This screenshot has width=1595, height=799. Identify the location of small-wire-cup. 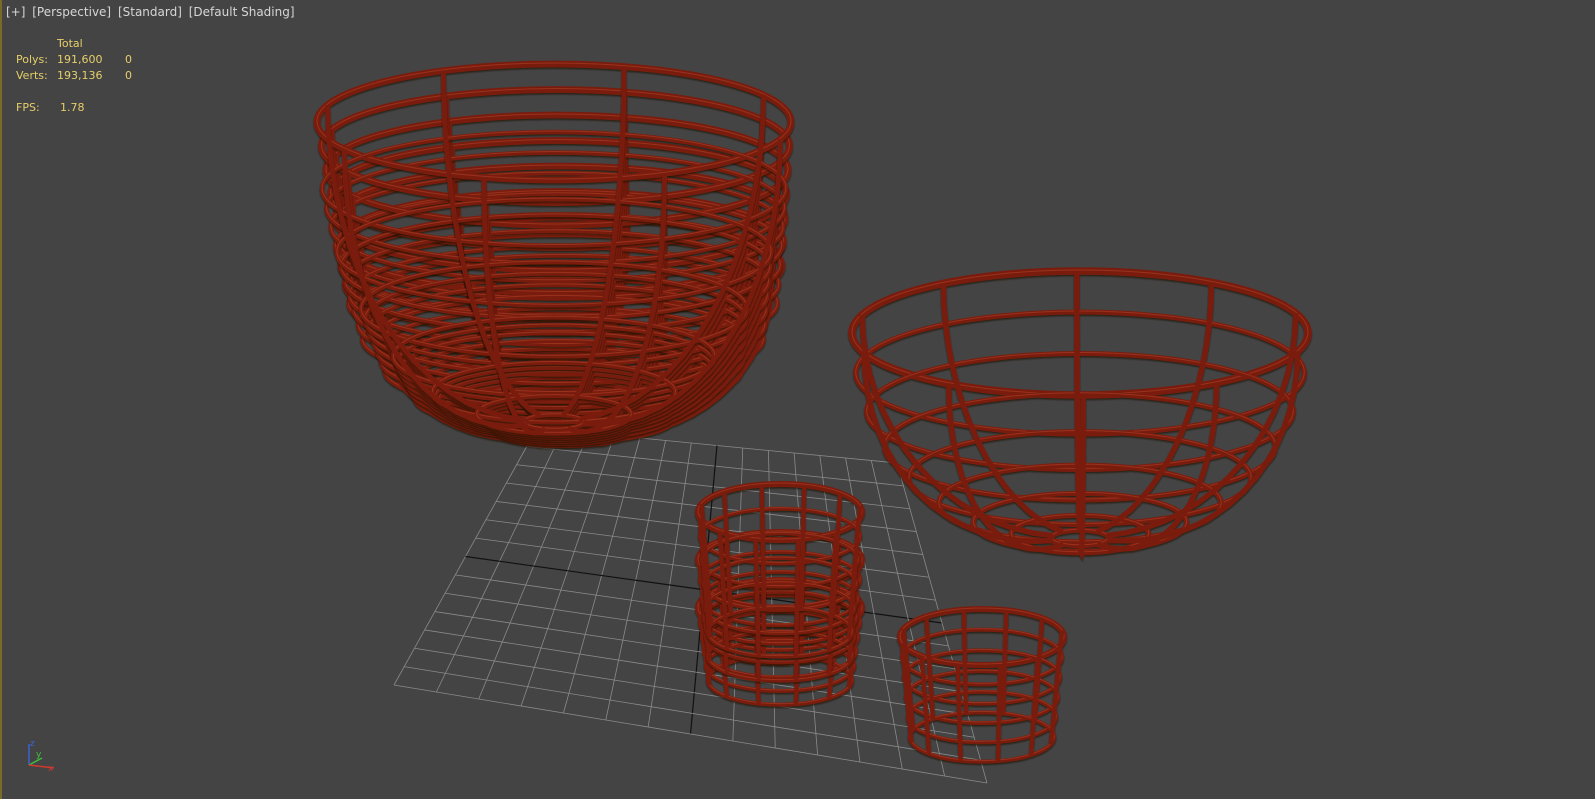
(982, 685).